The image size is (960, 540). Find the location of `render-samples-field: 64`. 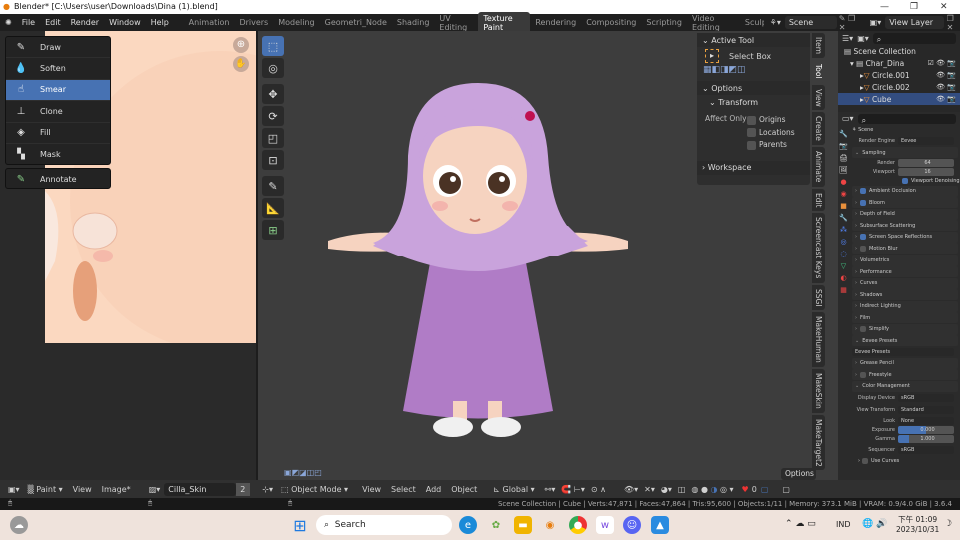

render-samples-field: 64 is located at coordinates (926, 163).